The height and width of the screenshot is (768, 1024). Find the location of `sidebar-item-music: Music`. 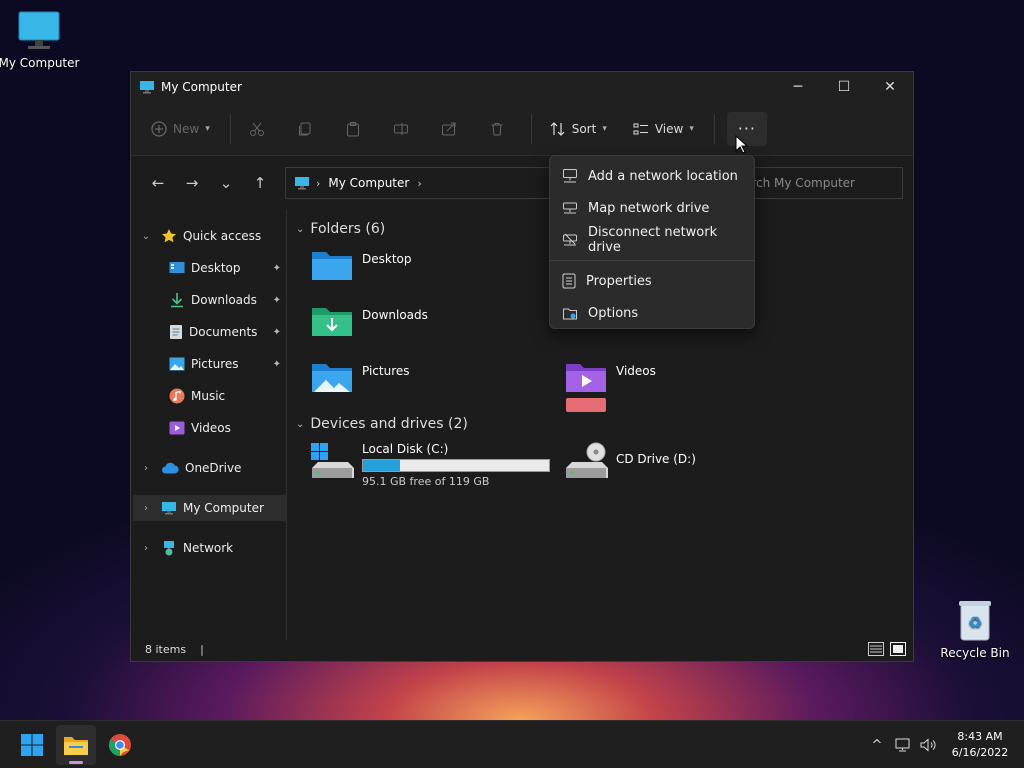

sidebar-item-music: Music is located at coordinates (210, 396).